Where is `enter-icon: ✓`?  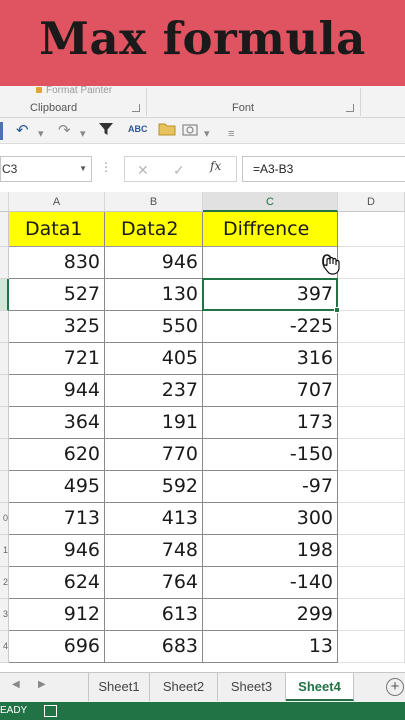
enter-icon: ✓ is located at coordinates (179, 170).